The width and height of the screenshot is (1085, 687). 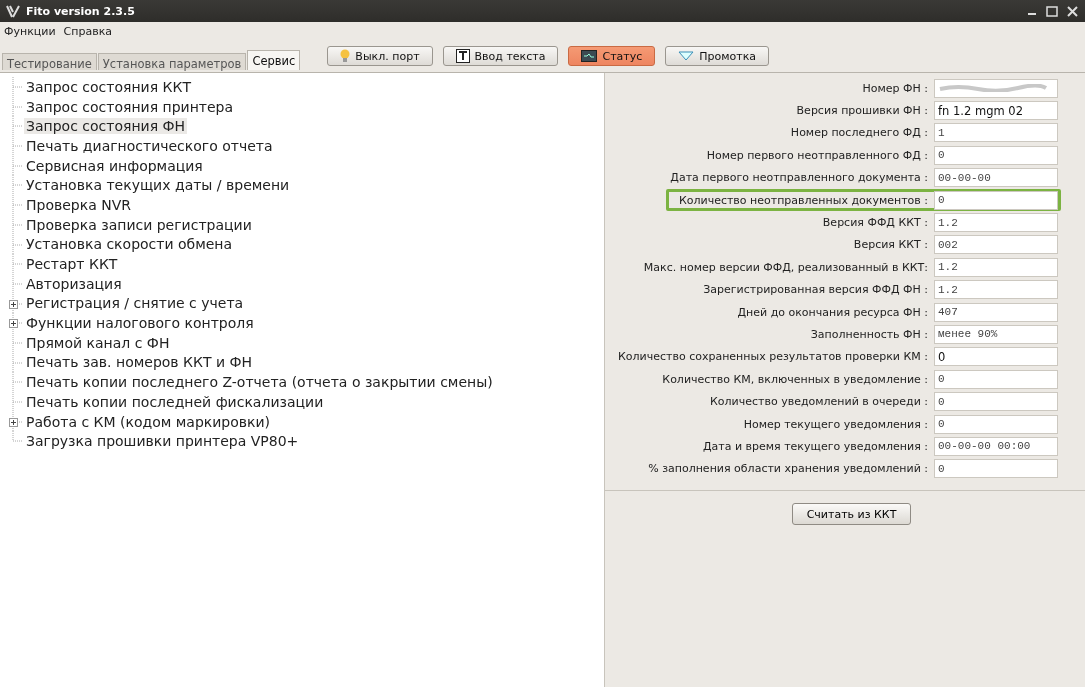 I want to click on field-label: Количество КМ, включенных в уведомление :, so click(x=795, y=379).